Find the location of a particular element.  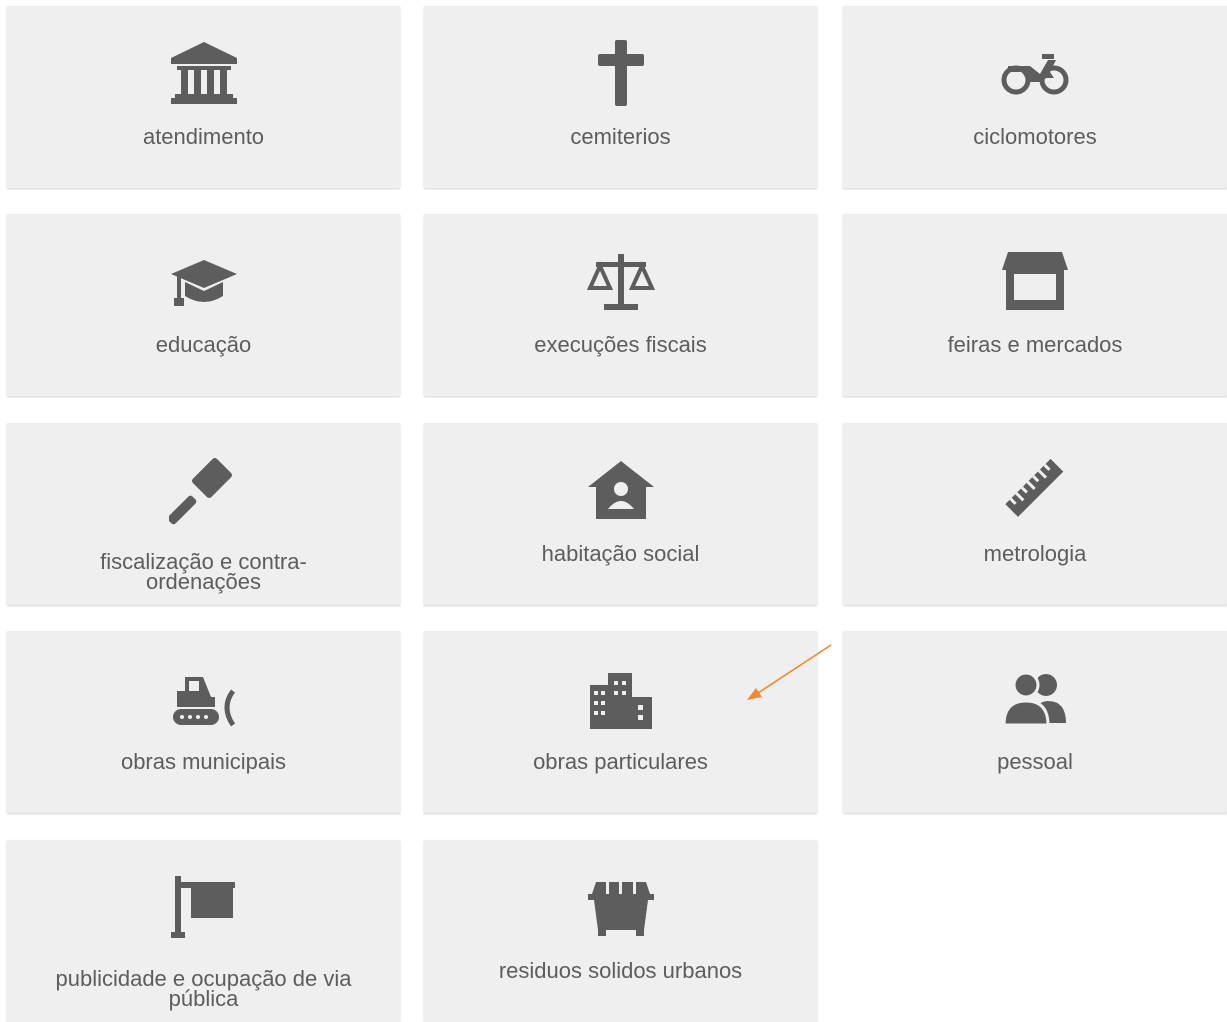

tile-metrologia: metrologia is located at coordinates (1035, 514).